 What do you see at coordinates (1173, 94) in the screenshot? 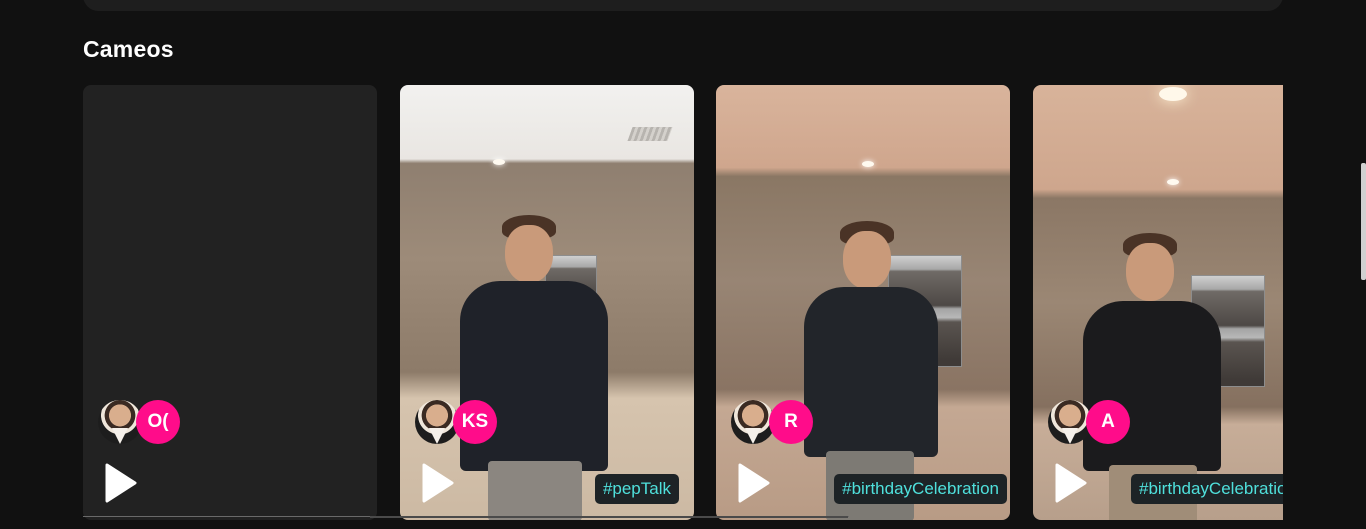
I see `ceiling-lamp` at bounding box center [1173, 94].